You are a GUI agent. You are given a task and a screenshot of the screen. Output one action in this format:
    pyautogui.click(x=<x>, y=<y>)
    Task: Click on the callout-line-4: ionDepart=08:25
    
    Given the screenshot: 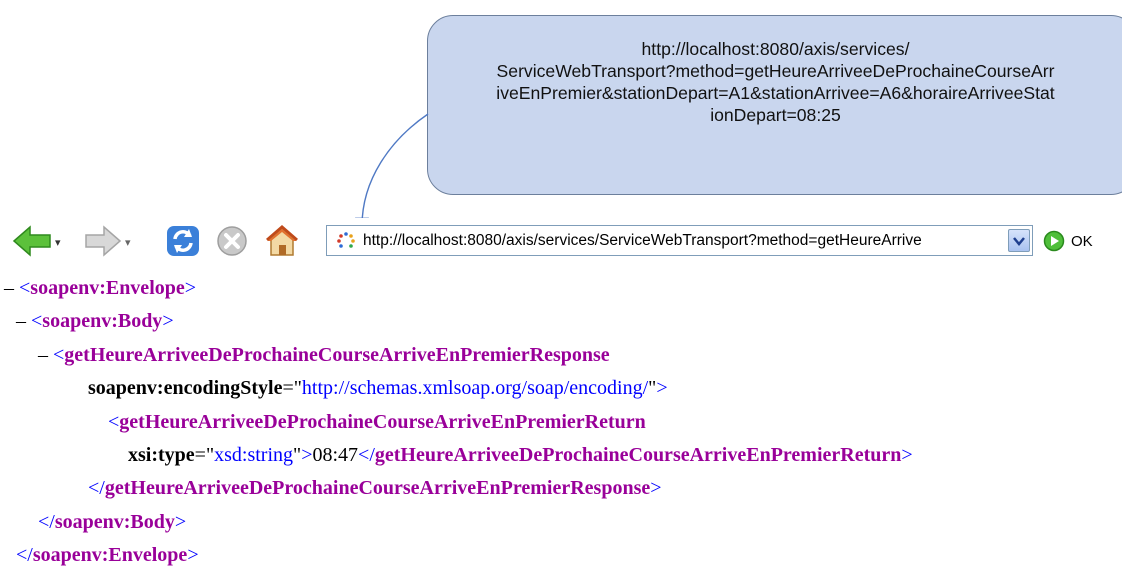 What is the action you would take?
    pyautogui.click(x=775, y=115)
    